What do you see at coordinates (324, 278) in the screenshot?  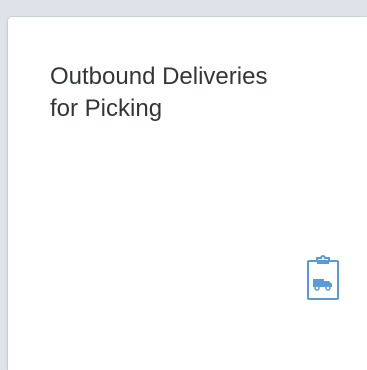 I see `clipboard-truck-icon` at bounding box center [324, 278].